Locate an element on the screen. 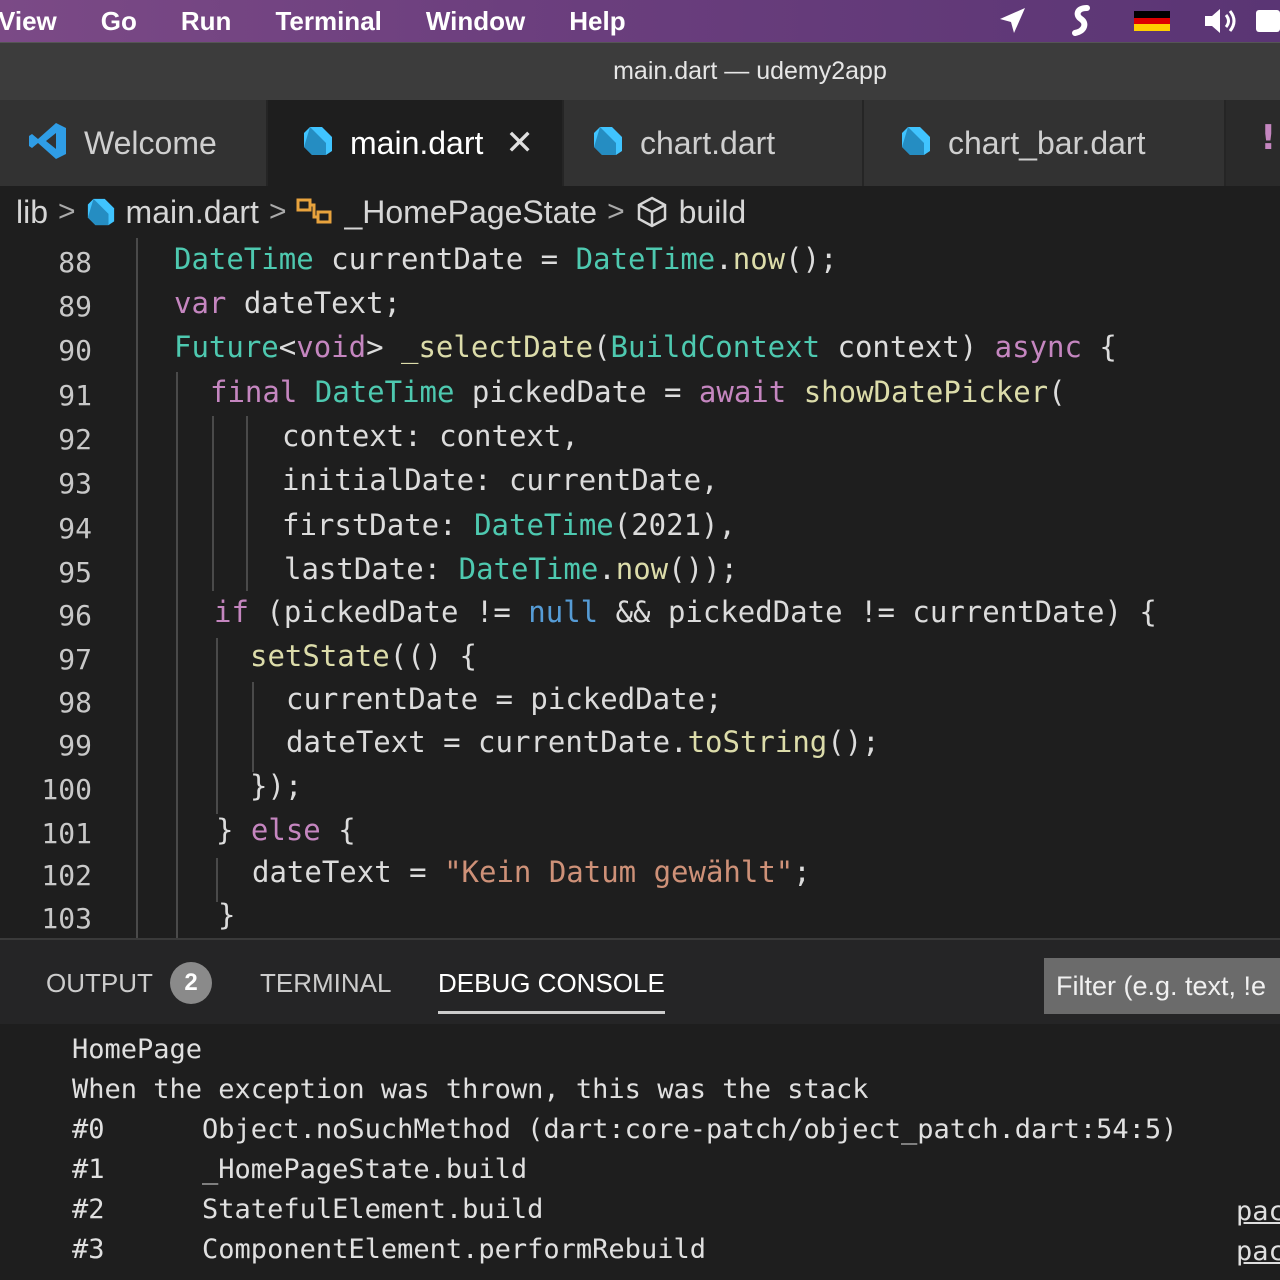  panel-tab-output: OUTPUT is located at coordinates (99, 983).